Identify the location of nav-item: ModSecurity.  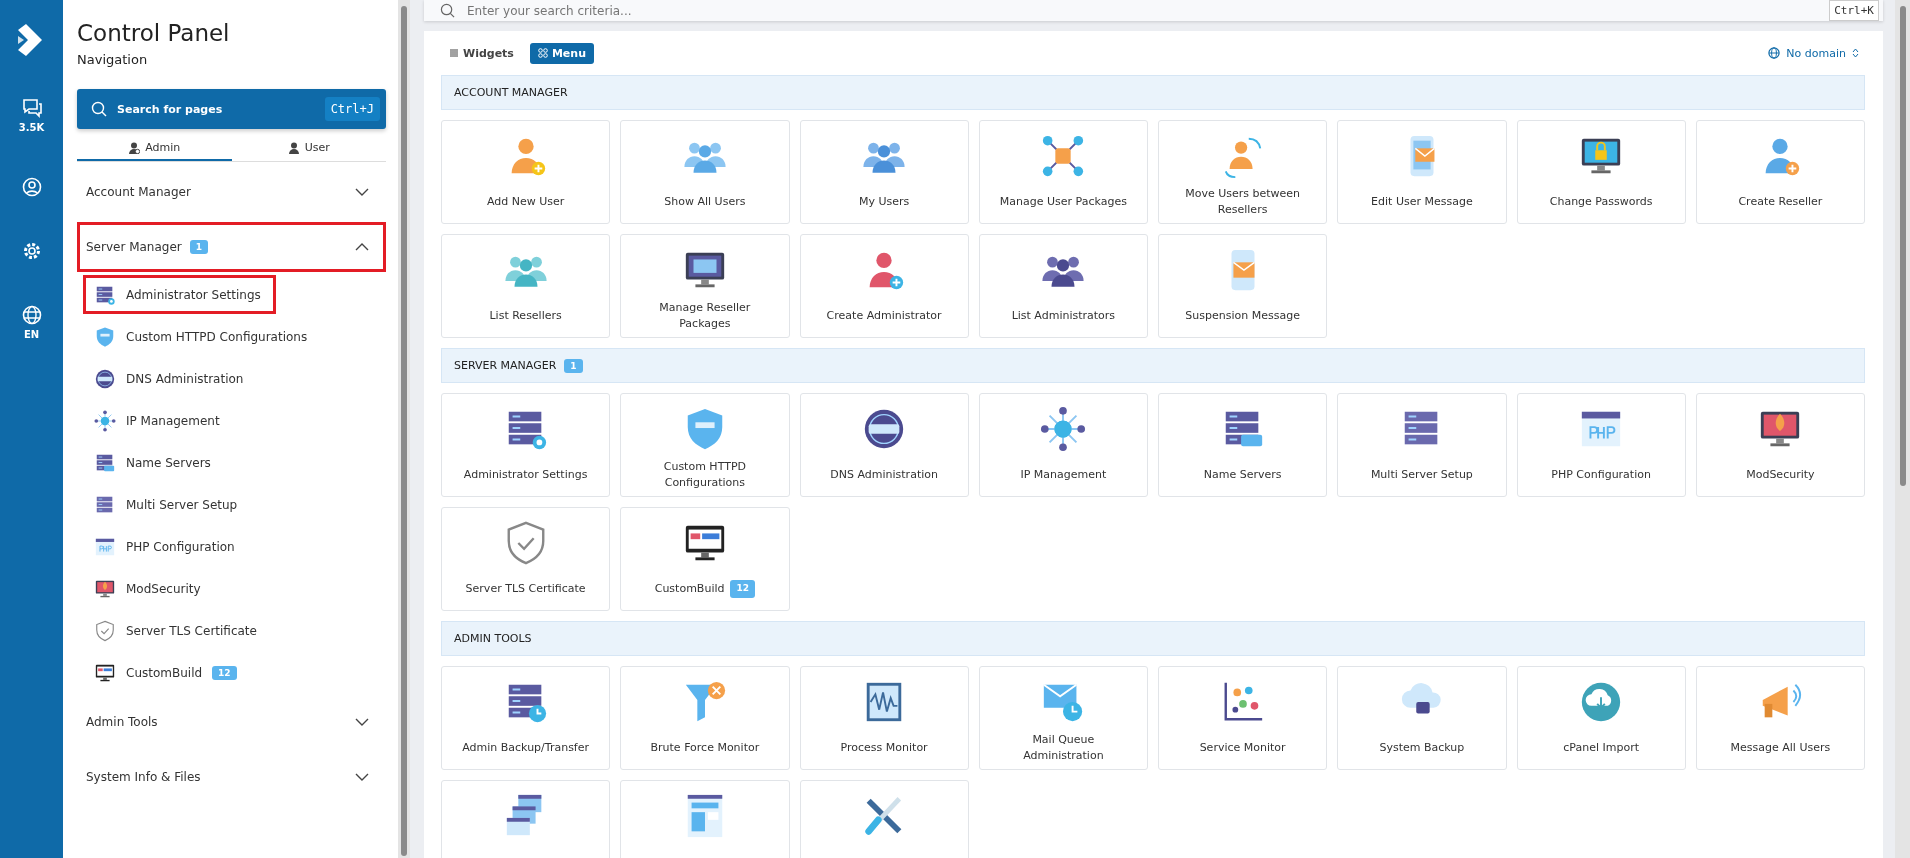
(149, 588).